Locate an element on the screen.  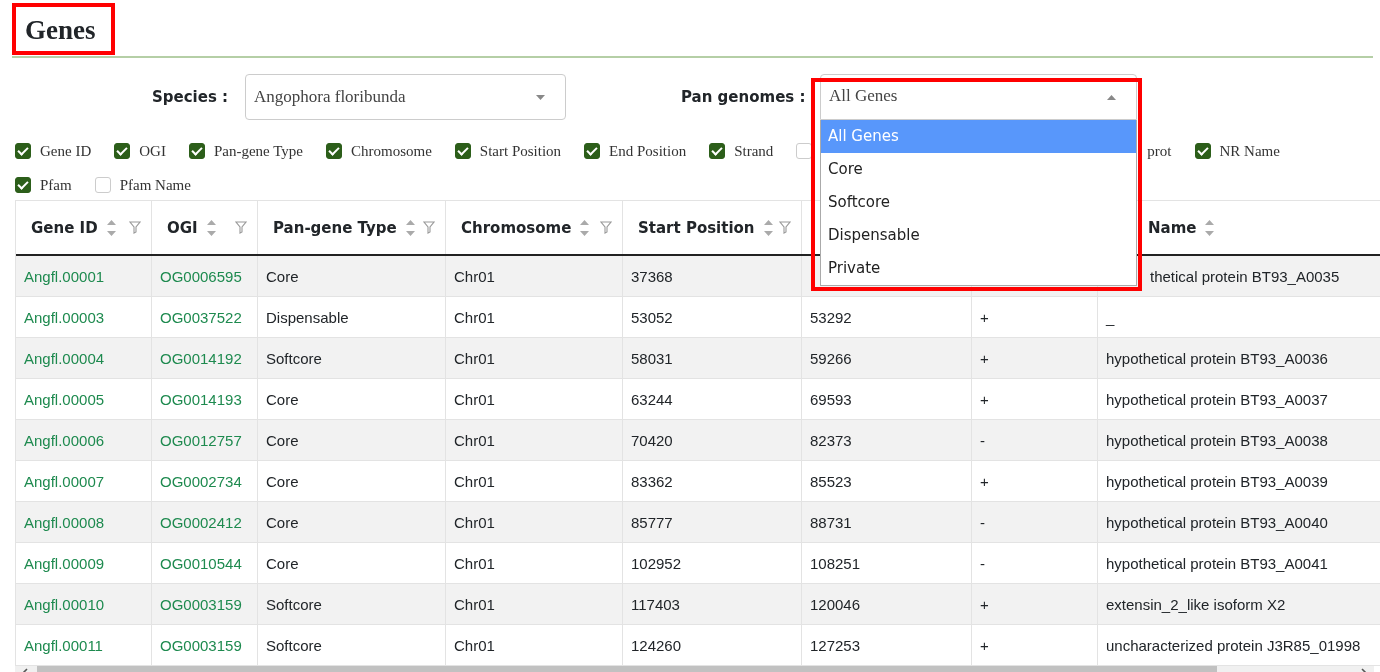
table-link: Angfl.00001 is located at coordinates (64, 276).